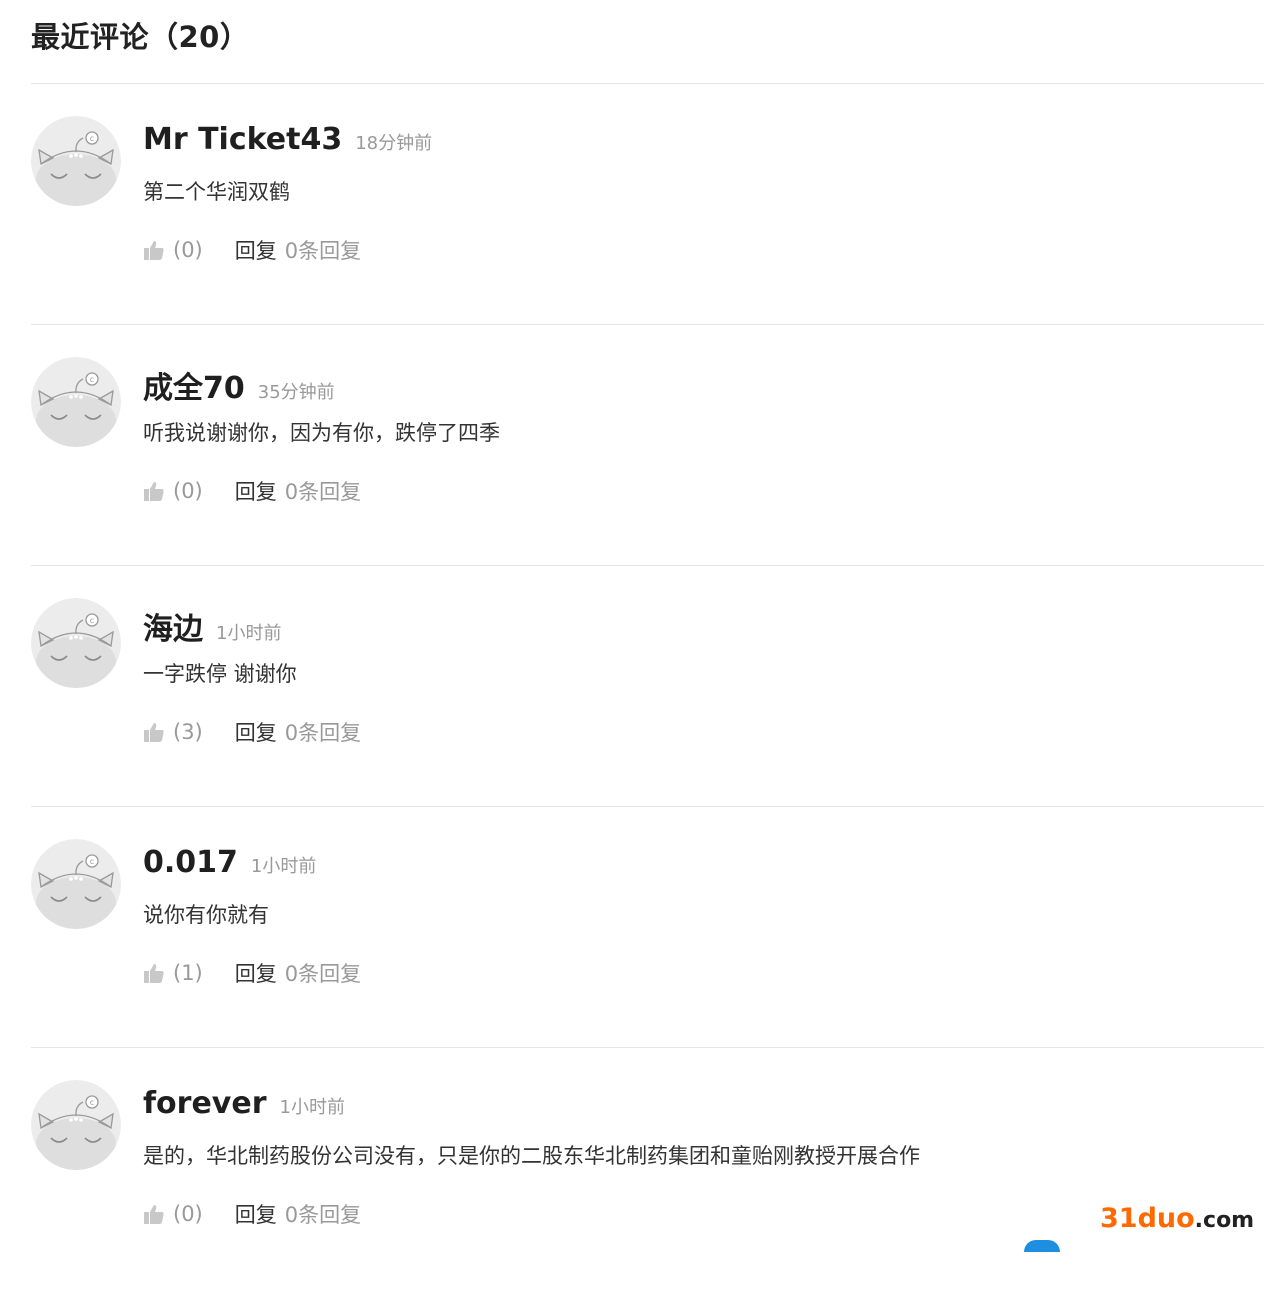 The width and height of the screenshot is (1264, 1289). What do you see at coordinates (296, 392) in the screenshot?
I see `comment-time: 35分钟前` at bounding box center [296, 392].